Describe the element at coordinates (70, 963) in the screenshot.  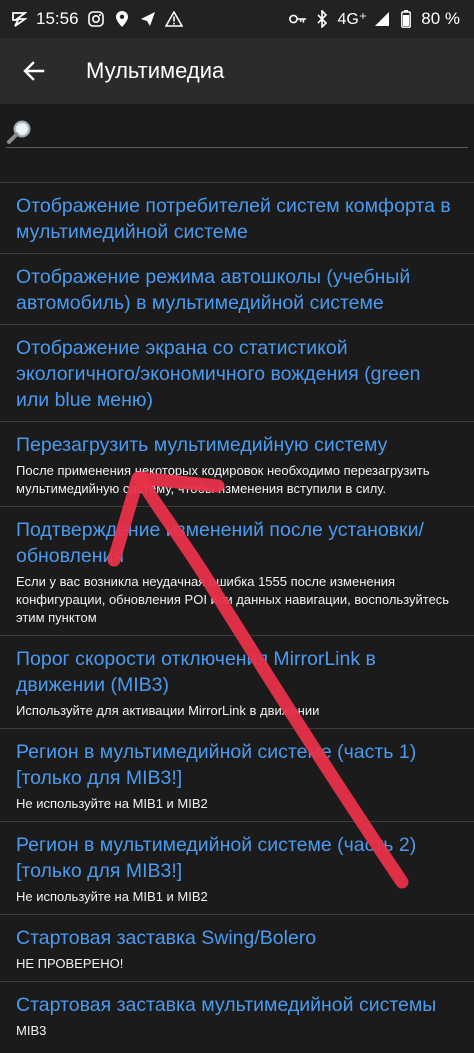
I see `list-item-subtitle: НЕ ПРОВЕРЕНО!` at that location.